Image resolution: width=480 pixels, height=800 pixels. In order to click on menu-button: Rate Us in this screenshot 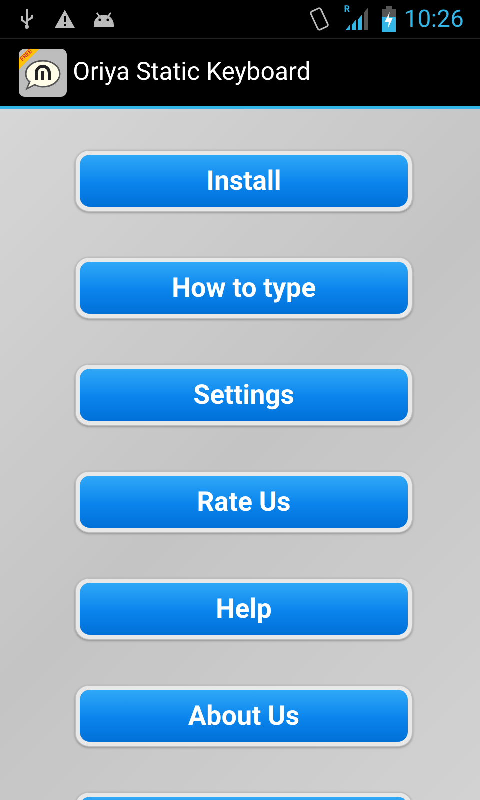, I will do `click(244, 502)`.